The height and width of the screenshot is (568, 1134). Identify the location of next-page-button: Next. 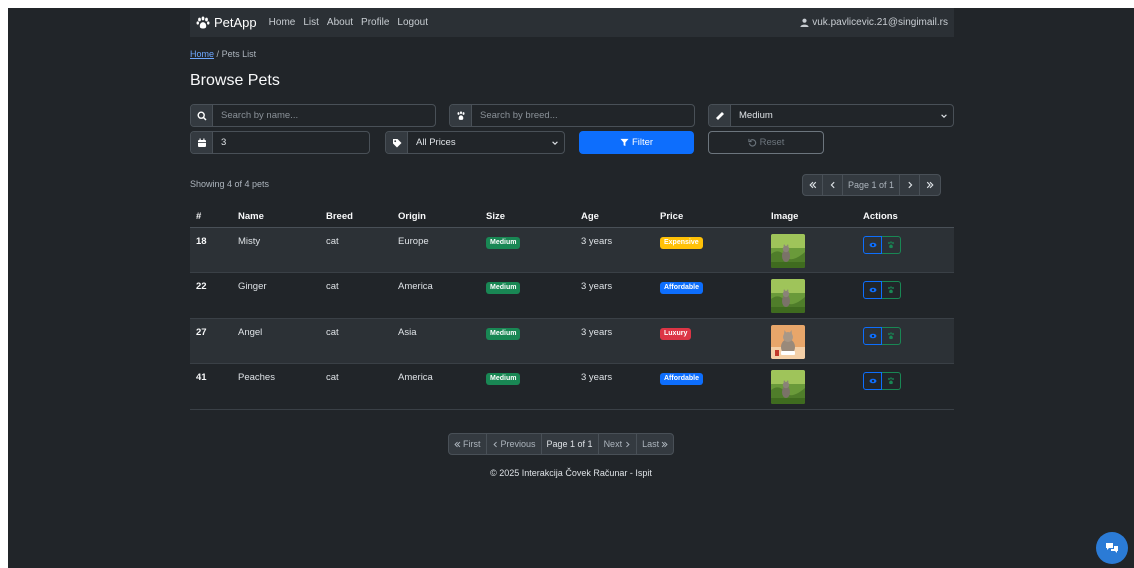
(618, 444).